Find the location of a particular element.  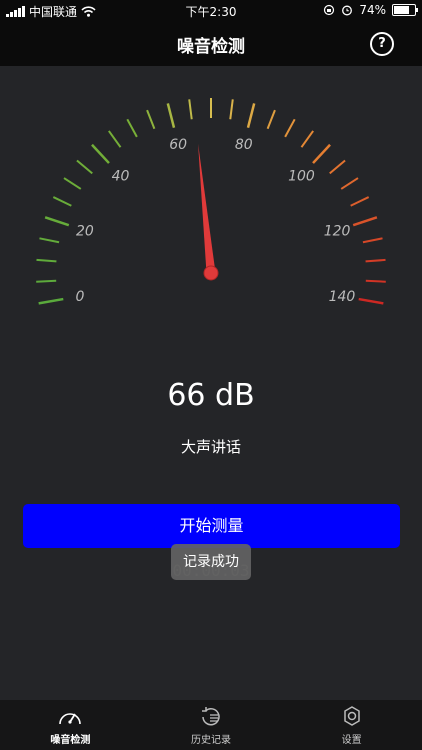

gauge-label: 140 is located at coordinates (342, 297).